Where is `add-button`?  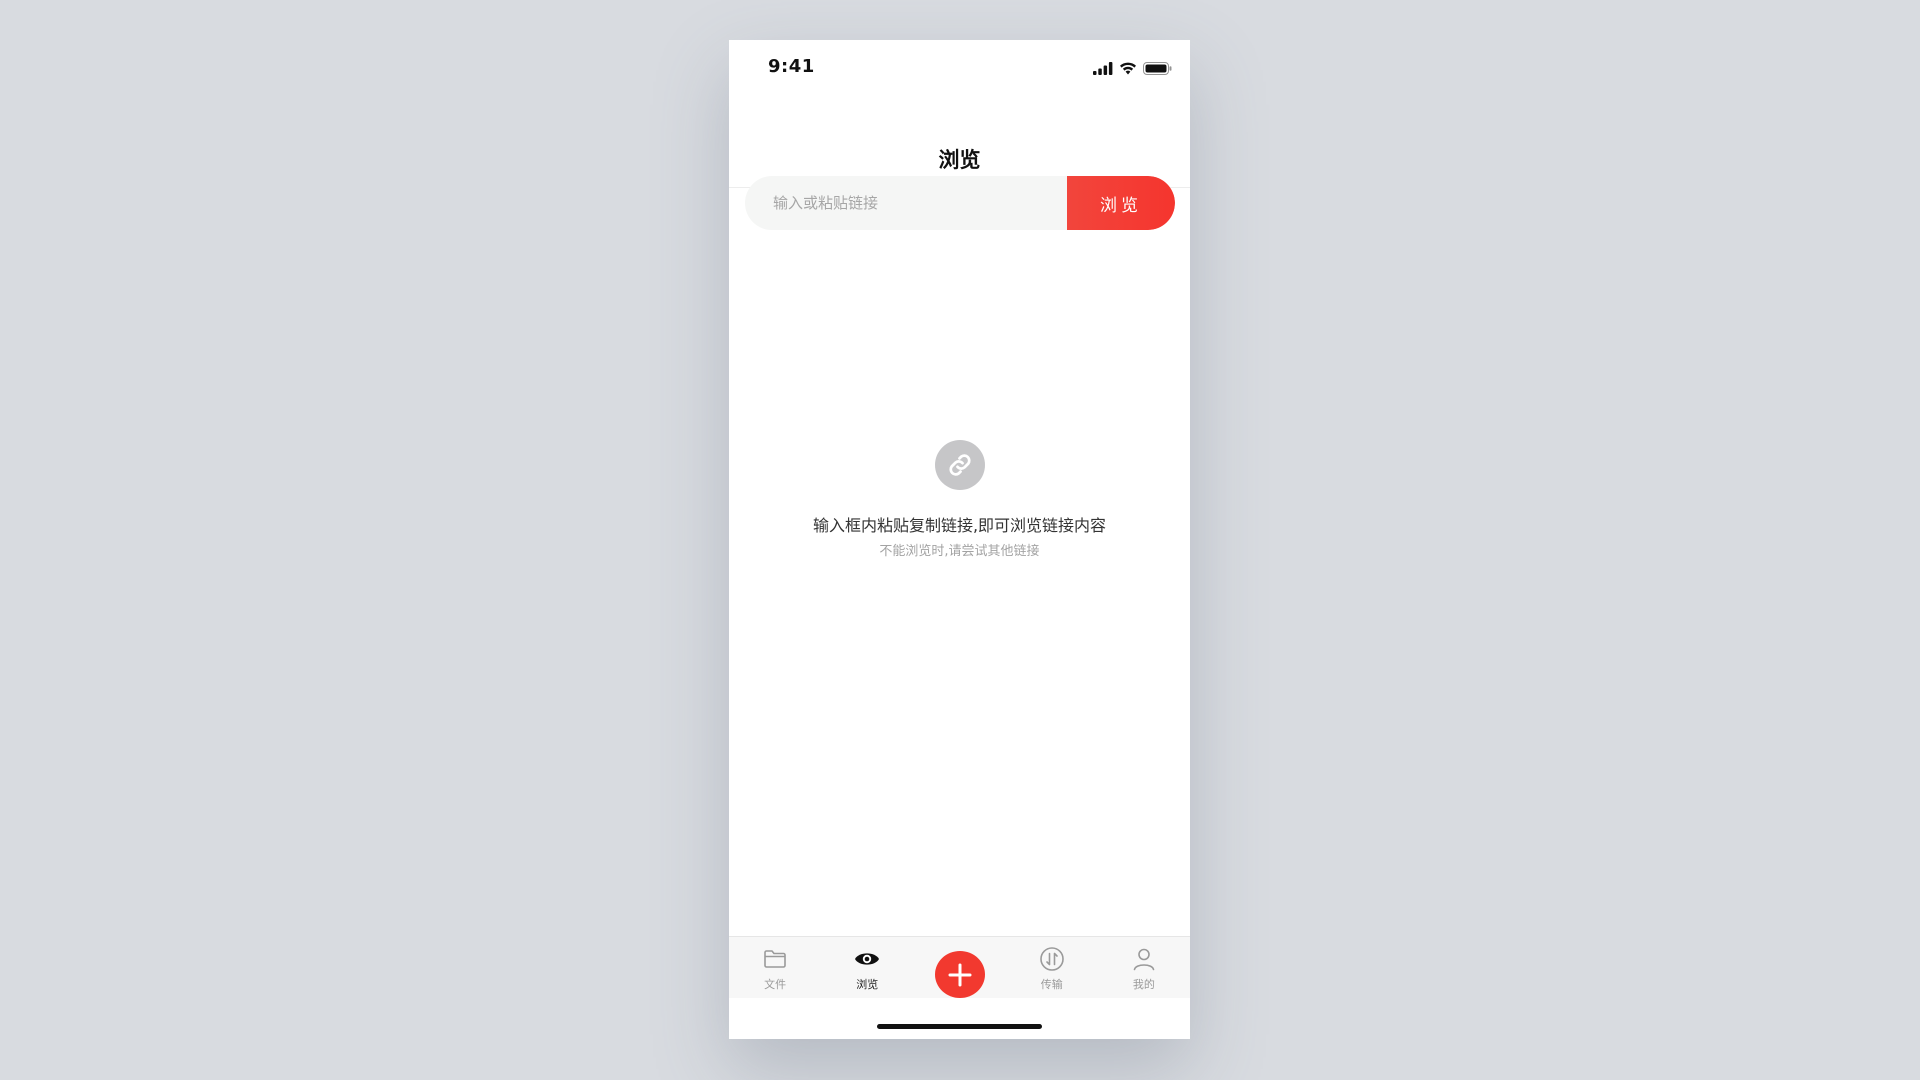 add-button is located at coordinates (959, 974).